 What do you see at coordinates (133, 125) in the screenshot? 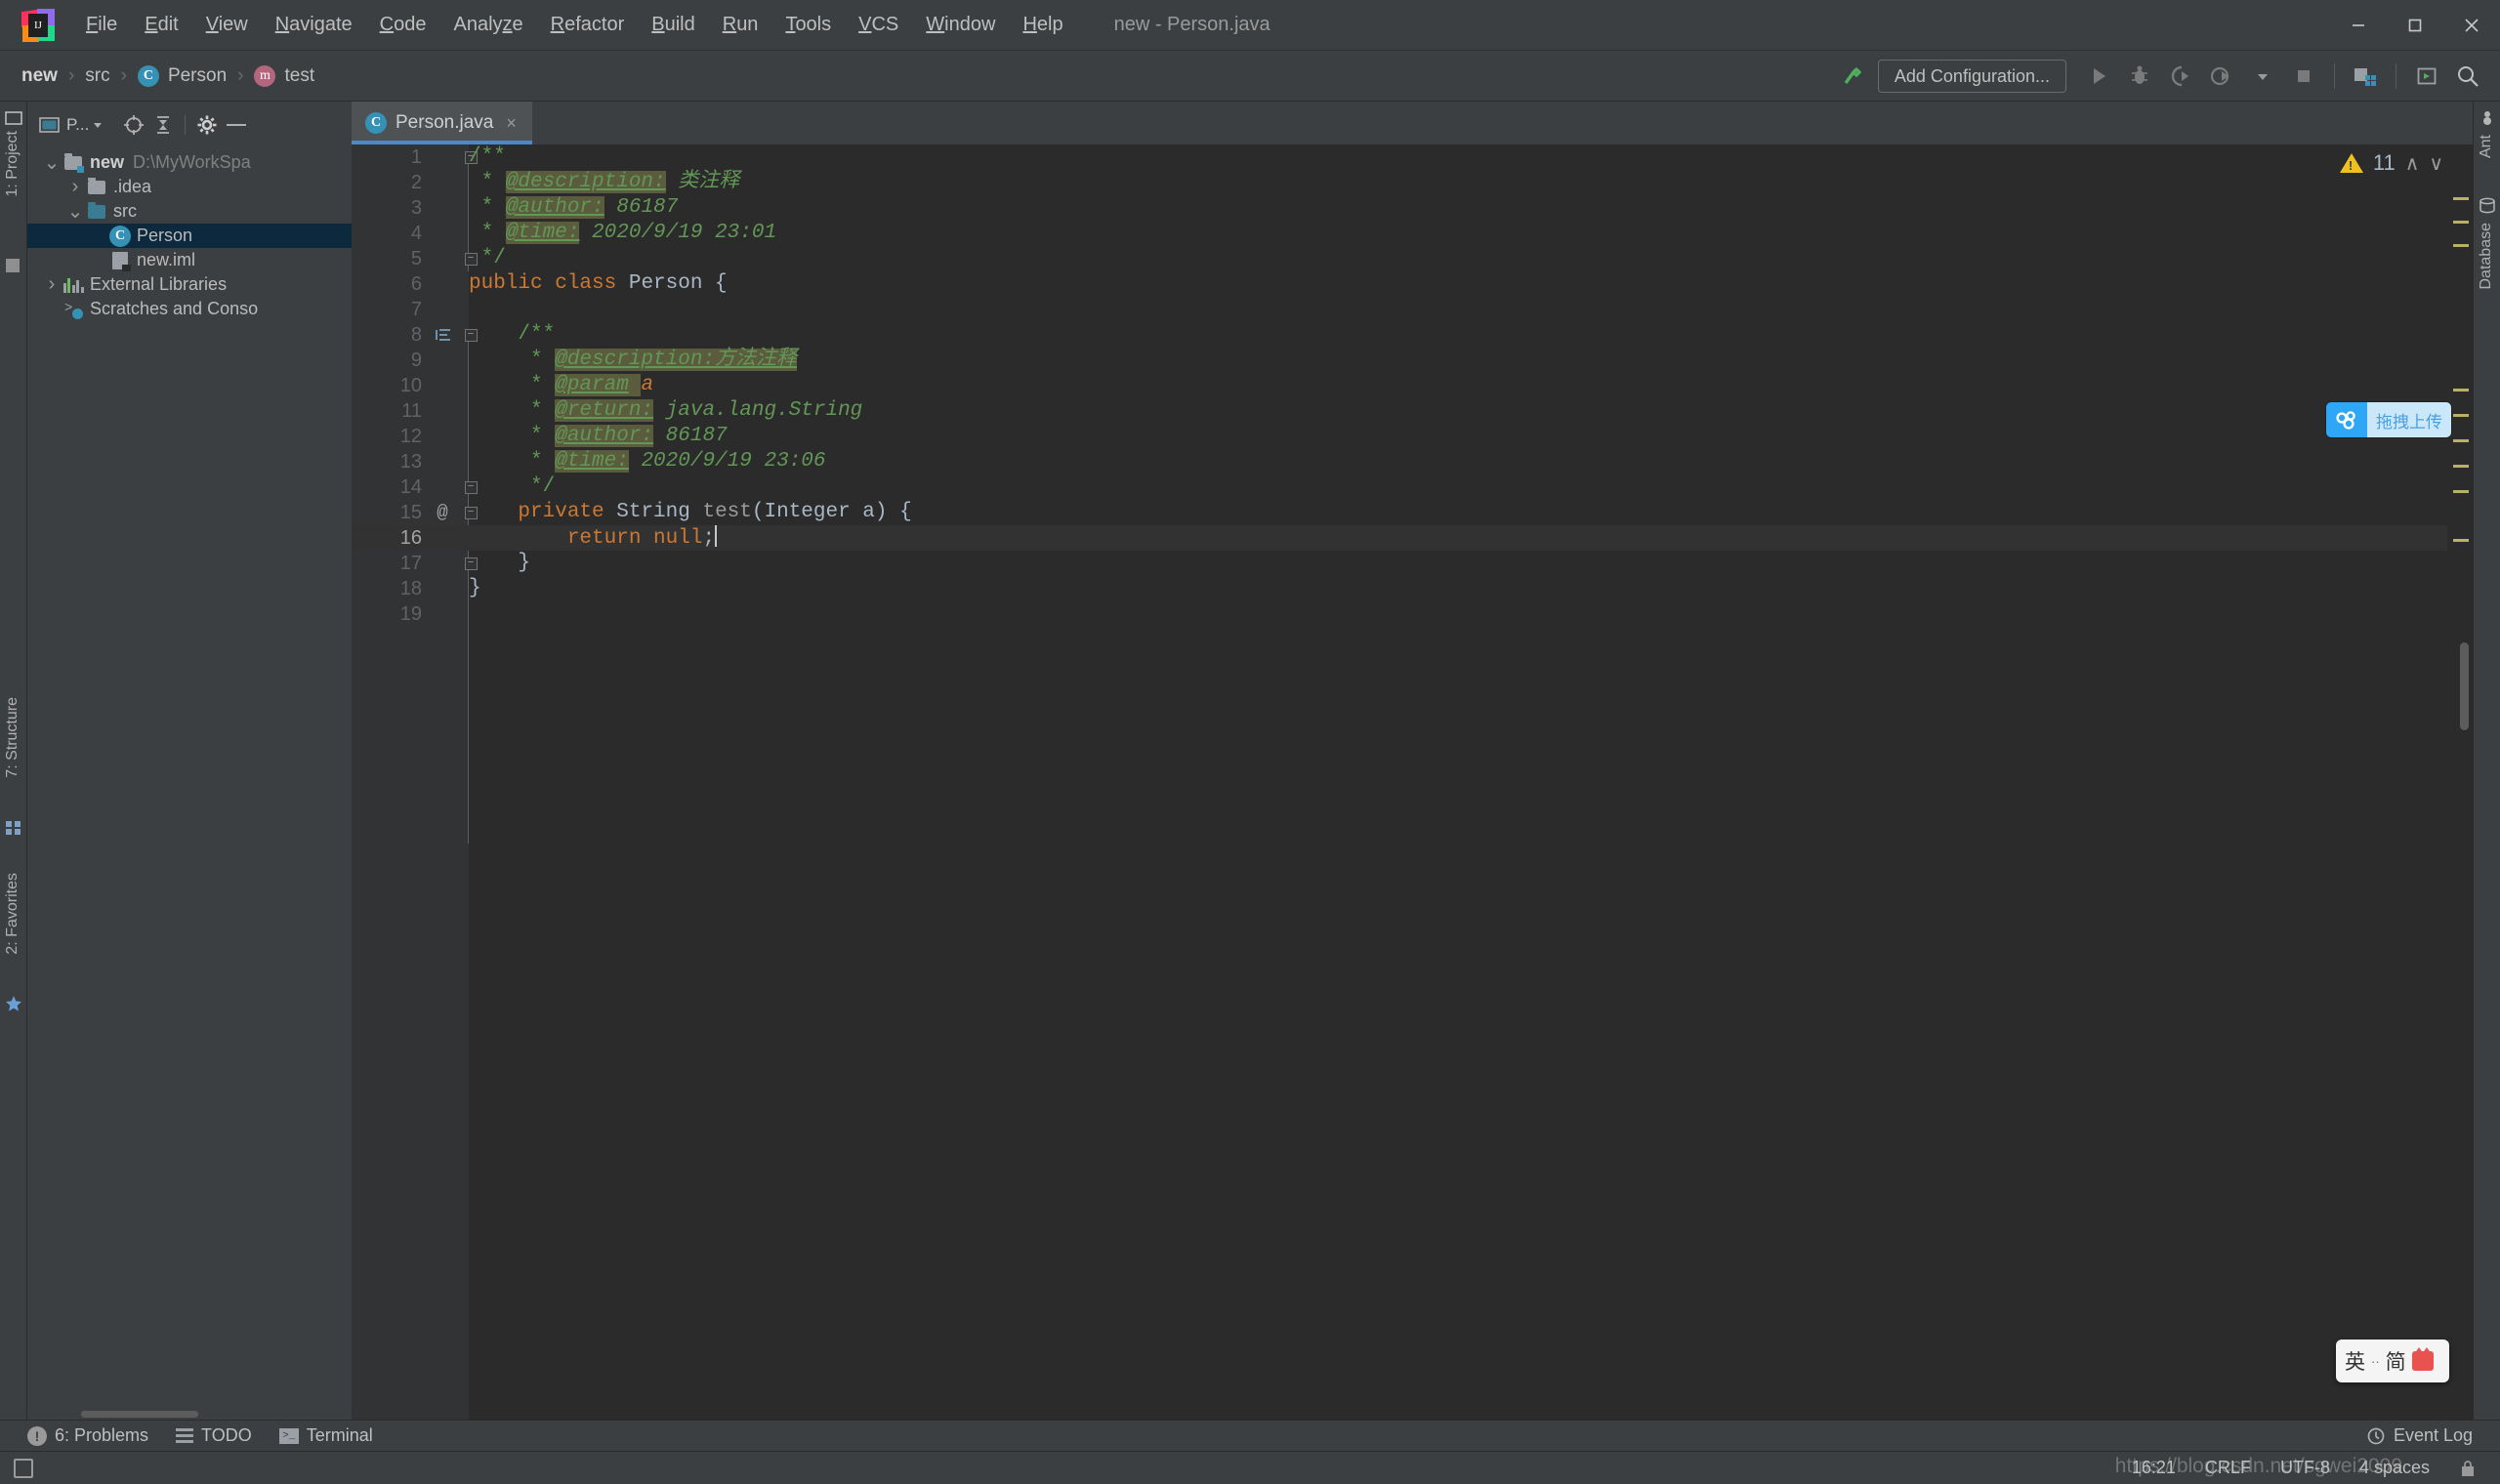
I see `select-opened-file-icon` at bounding box center [133, 125].